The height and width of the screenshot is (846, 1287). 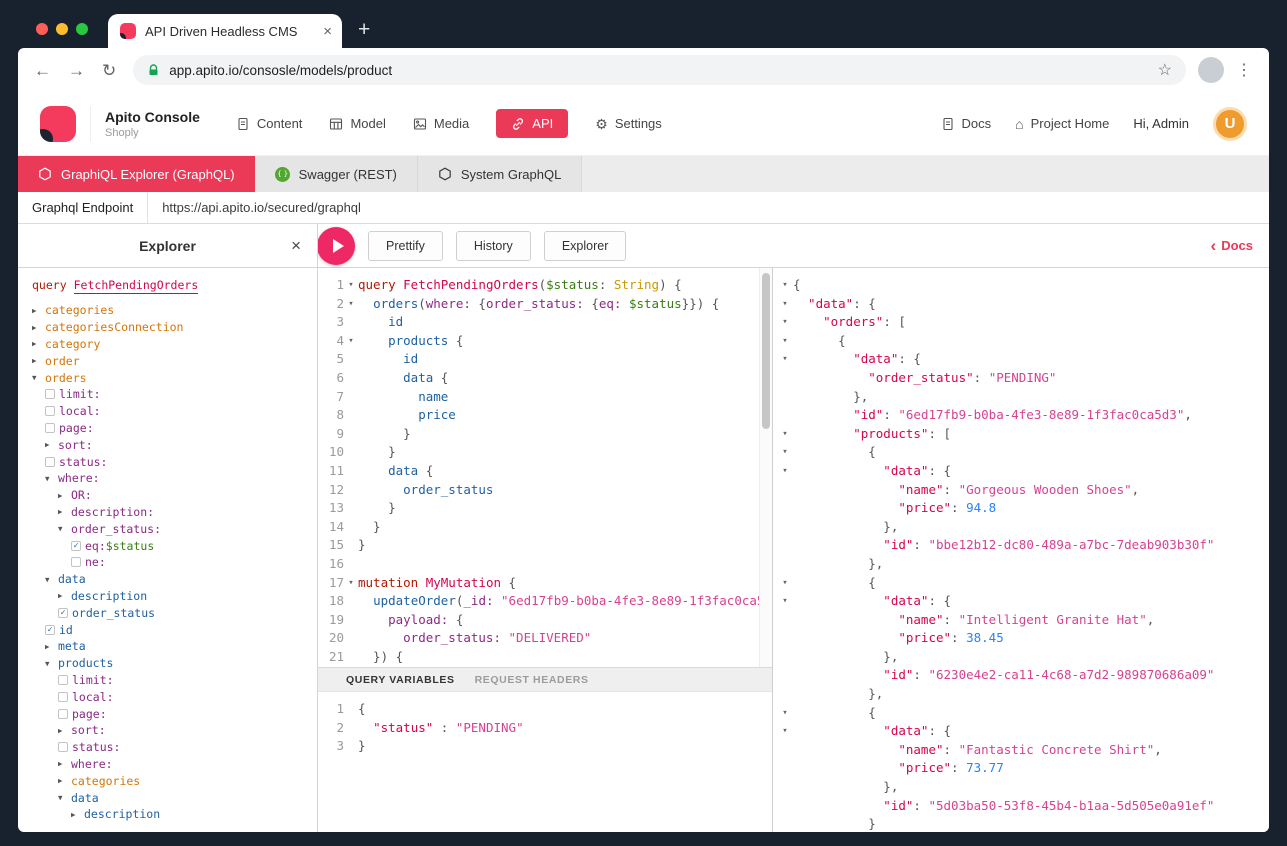 I want to click on tab-close-icon: ×, so click(x=327, y=31).